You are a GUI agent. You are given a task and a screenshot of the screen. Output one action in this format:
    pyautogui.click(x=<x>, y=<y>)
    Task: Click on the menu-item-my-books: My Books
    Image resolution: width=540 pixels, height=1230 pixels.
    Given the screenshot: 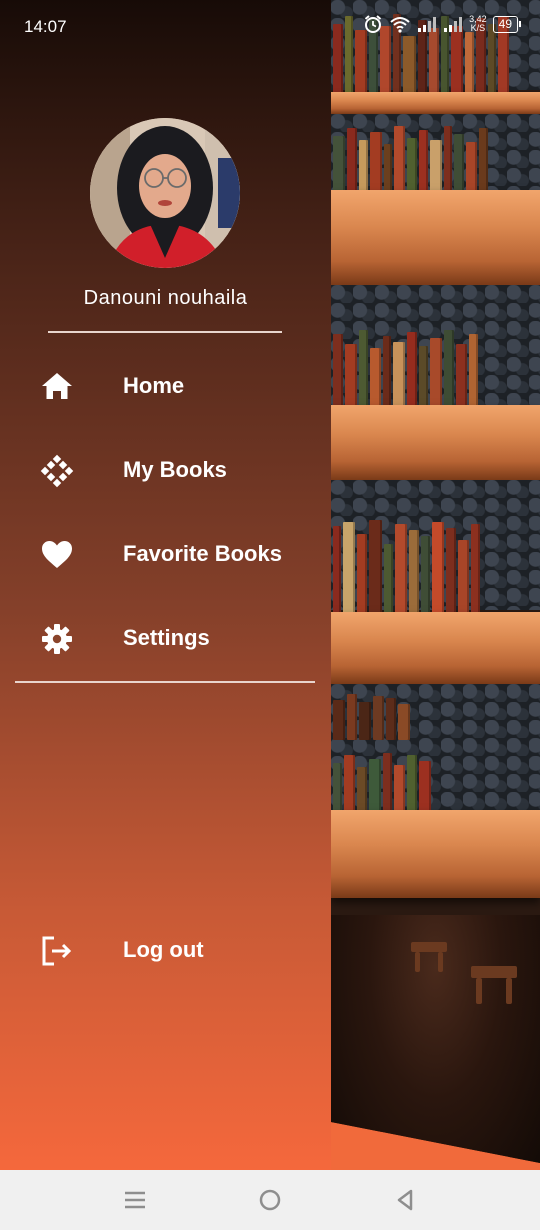 What is the action you would take?
    pyautogui.click(x=165, y=470)
    